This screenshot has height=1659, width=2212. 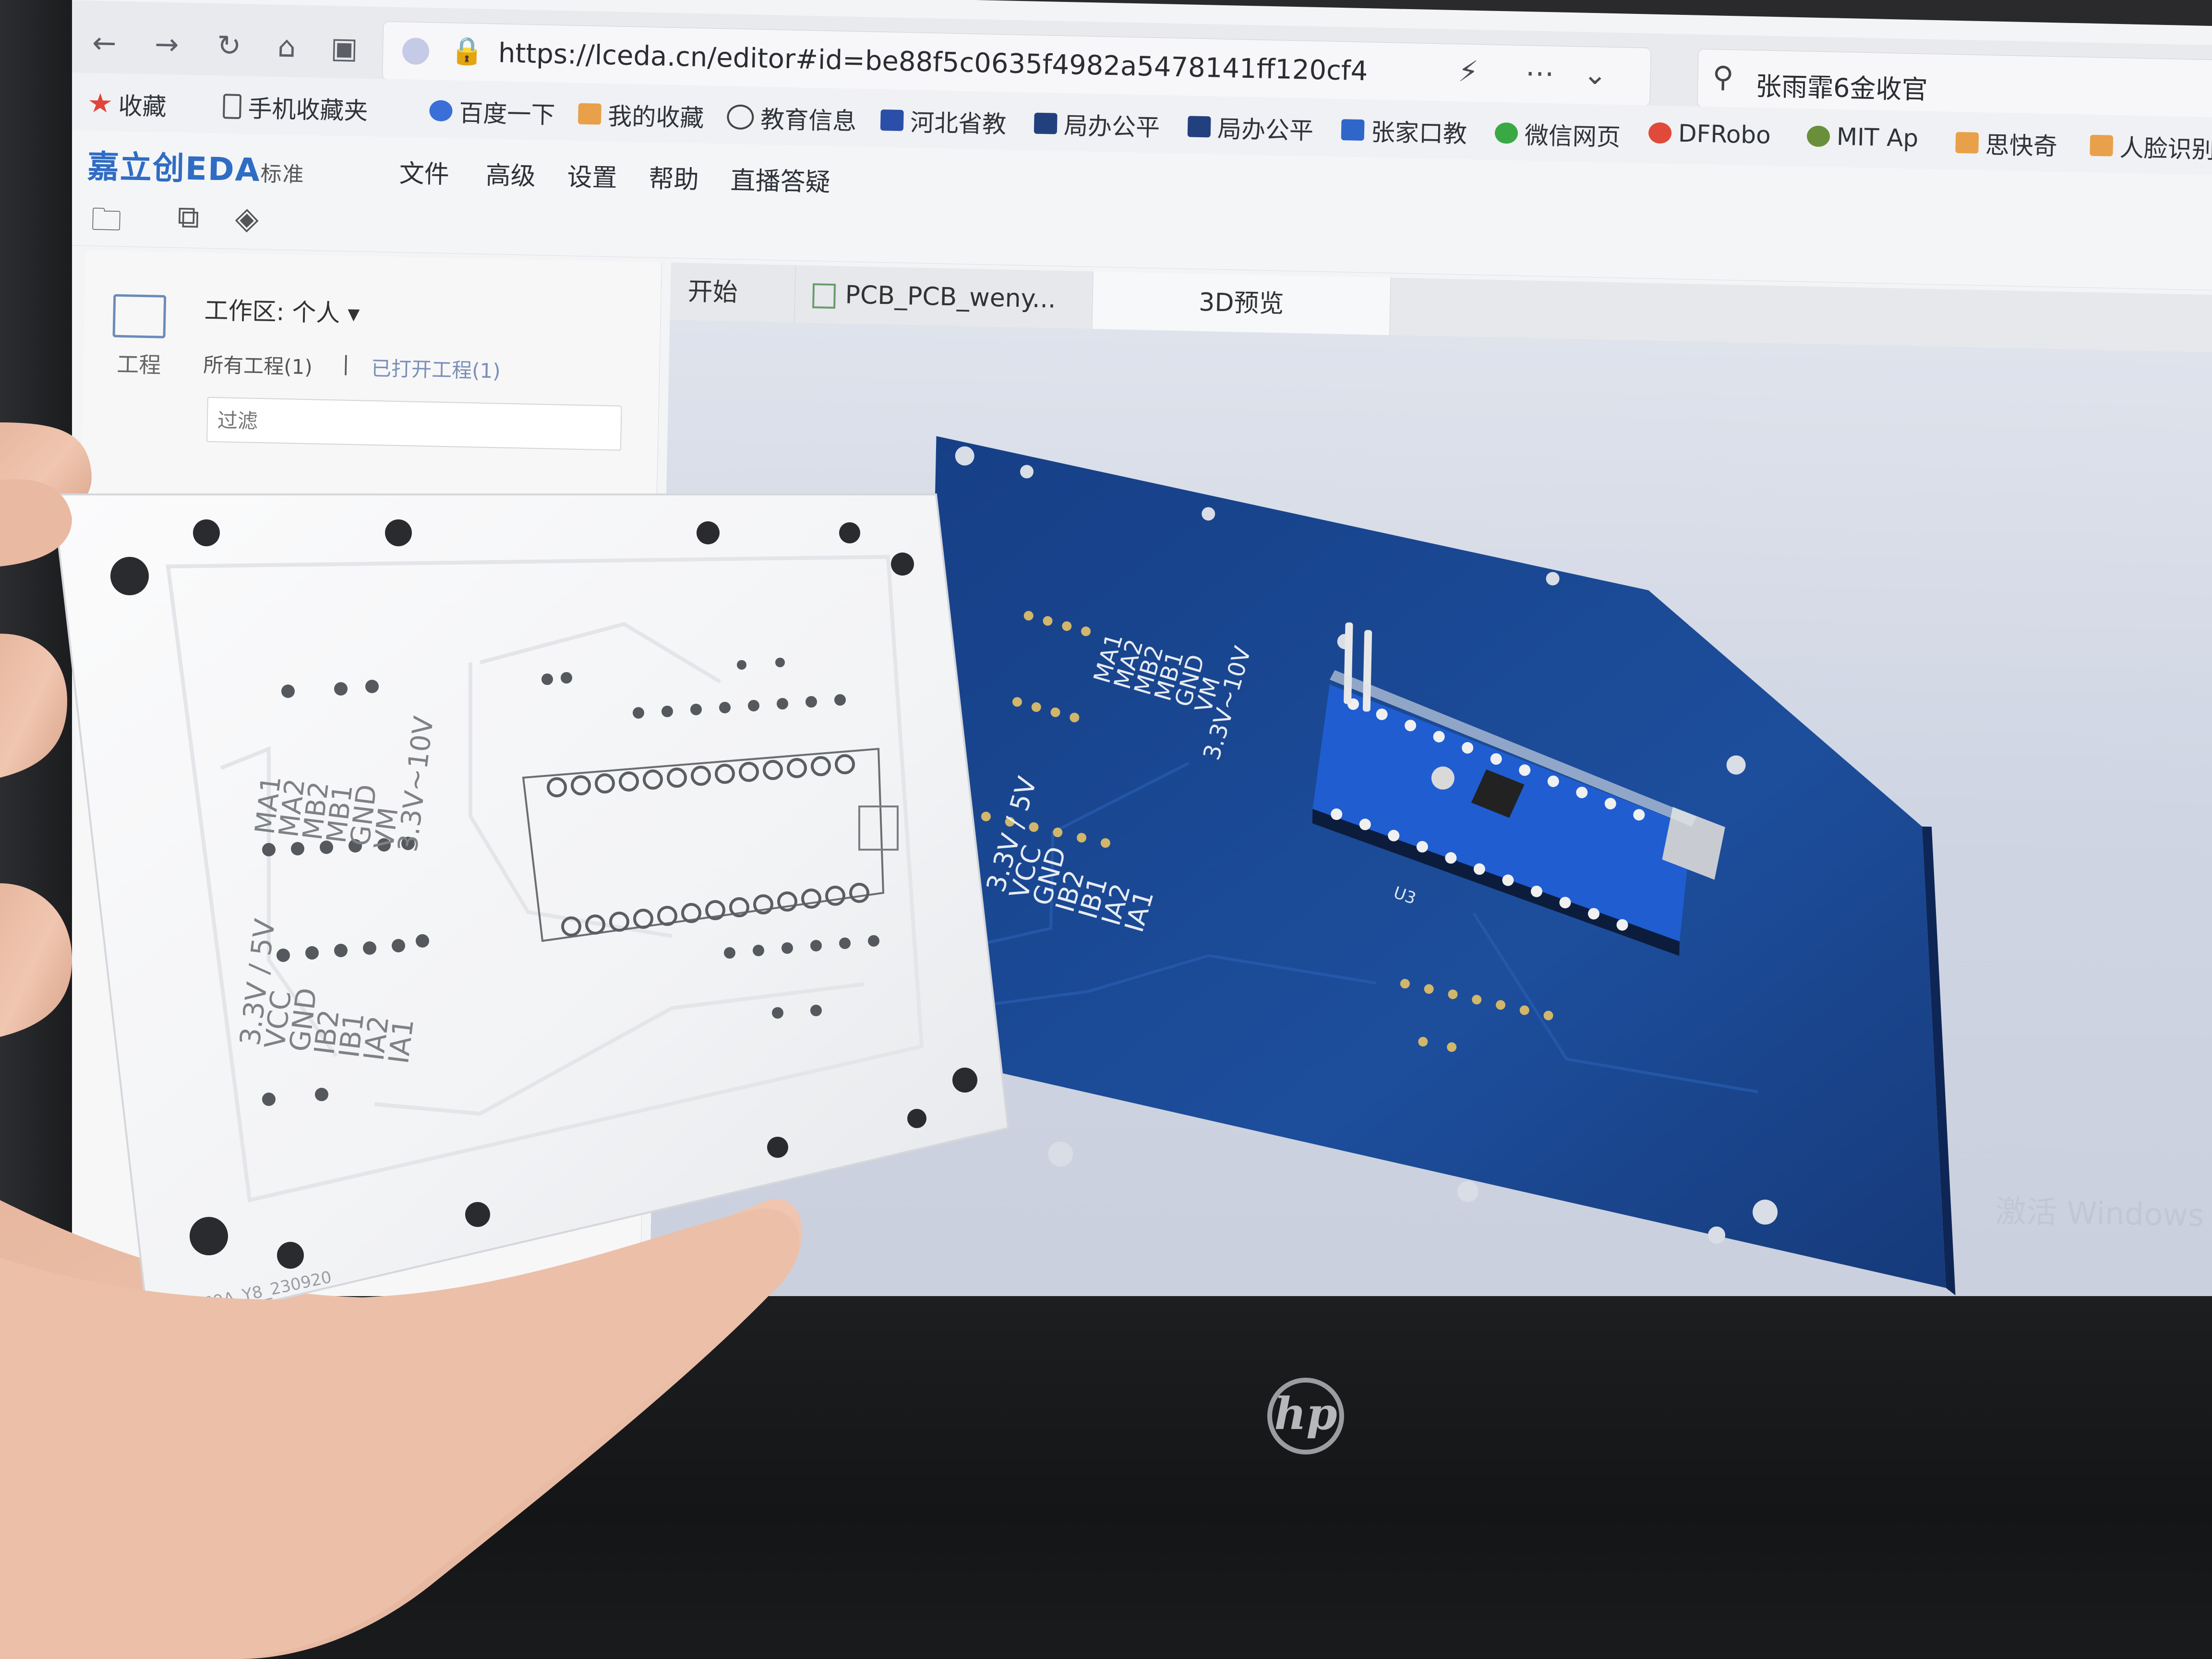 I want to click on thumb, so click(x=399, y=1433).